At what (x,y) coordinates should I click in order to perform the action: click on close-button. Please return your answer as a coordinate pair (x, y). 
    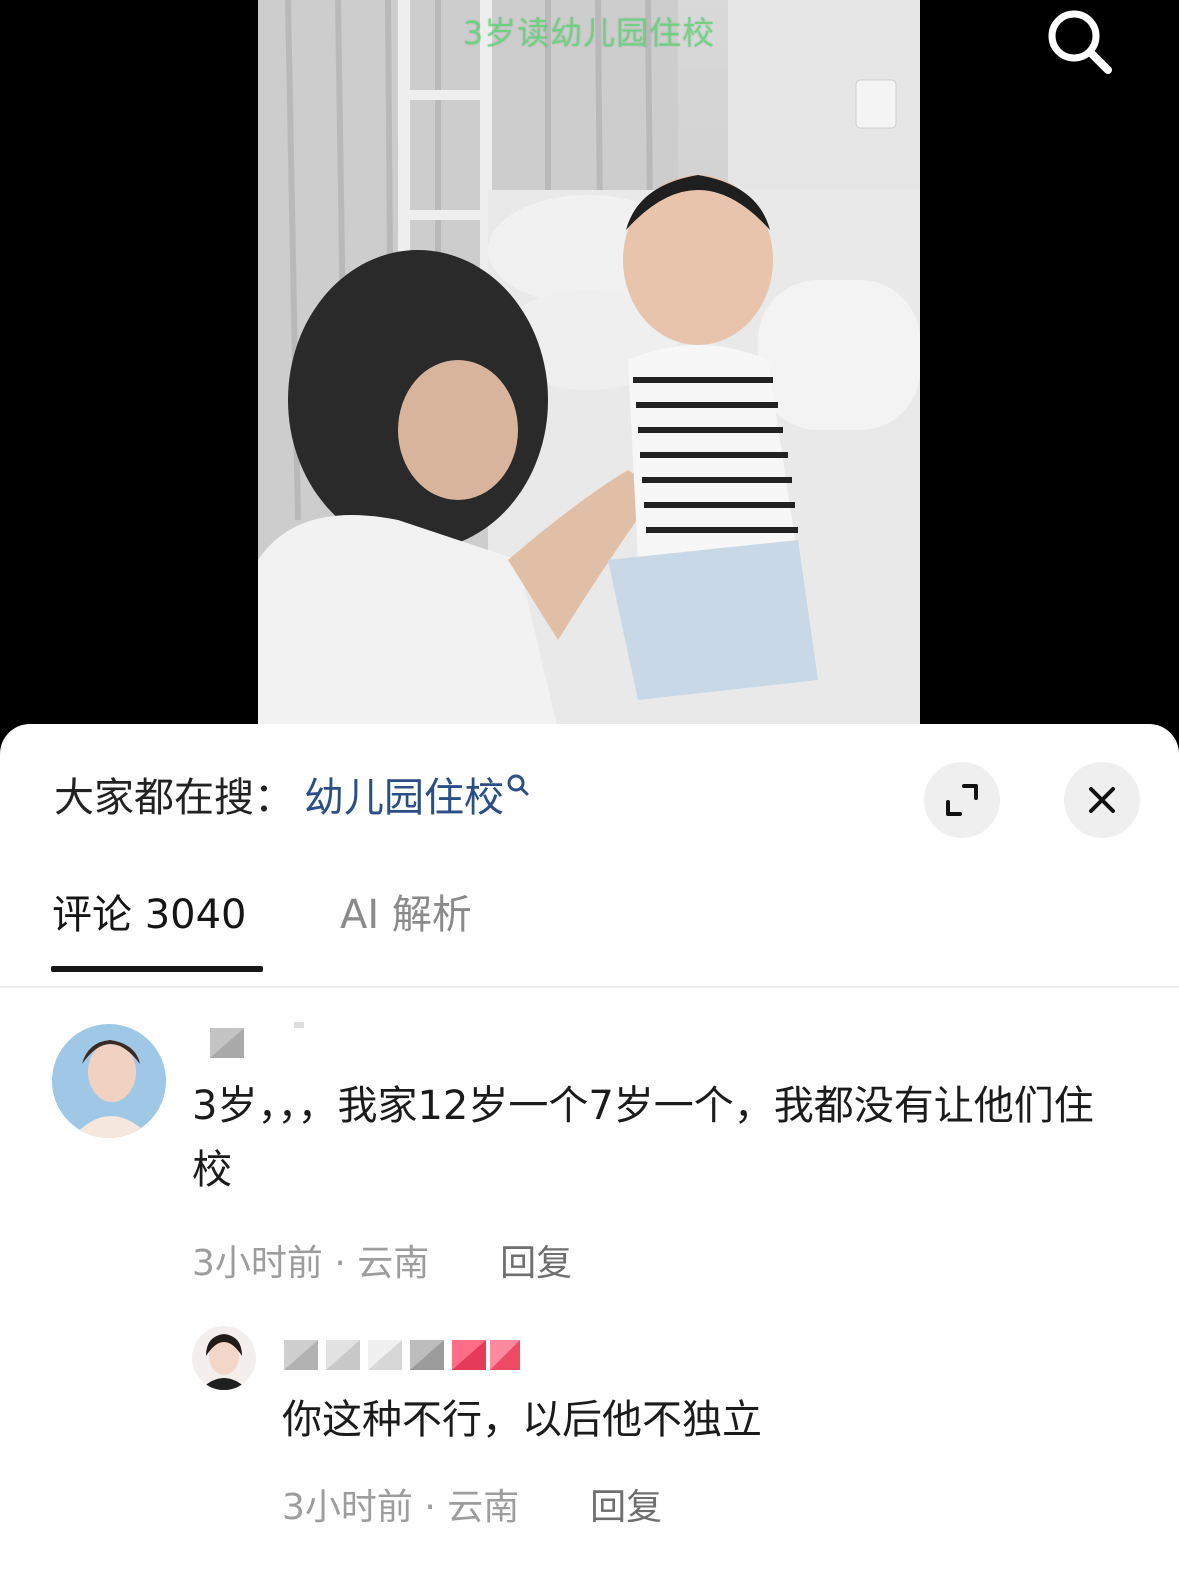
    Looking at the image, I should click on (1102, 800).